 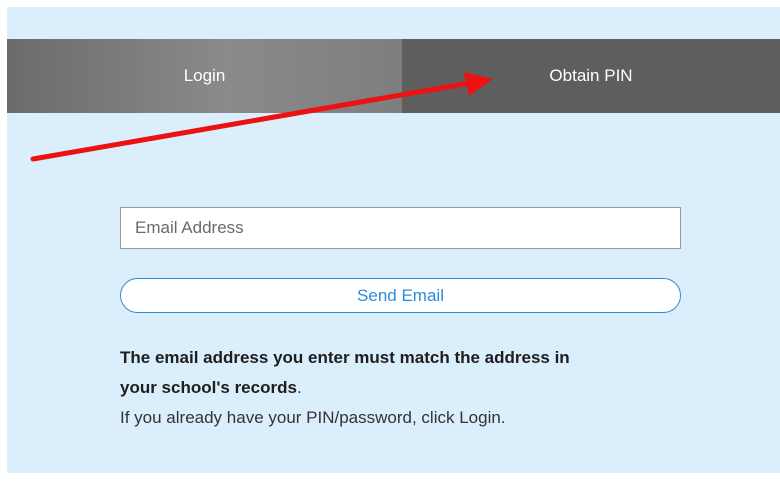 I want to click on tab-obtain-pin-label: Obtain PIN, so click(x=591, y=75).